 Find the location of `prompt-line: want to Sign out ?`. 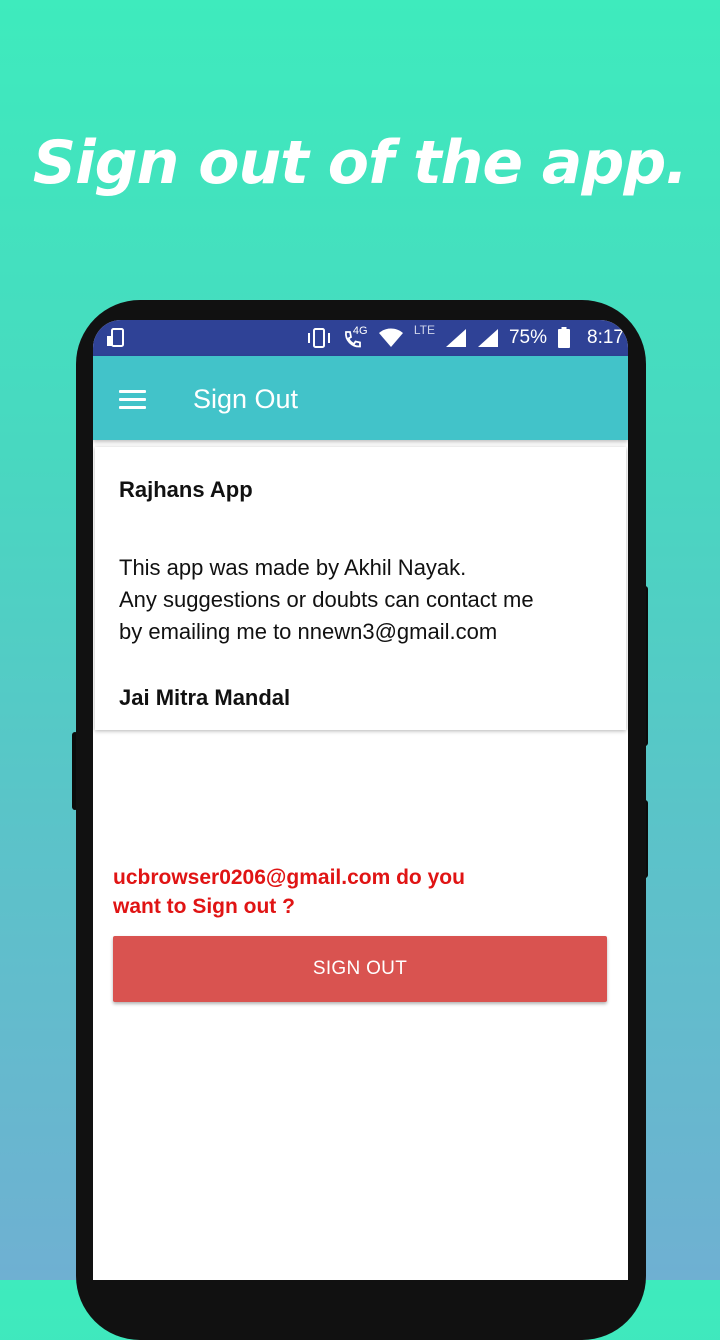

prompt-line: want to Sign out ? is located at coordinates (204, 906).